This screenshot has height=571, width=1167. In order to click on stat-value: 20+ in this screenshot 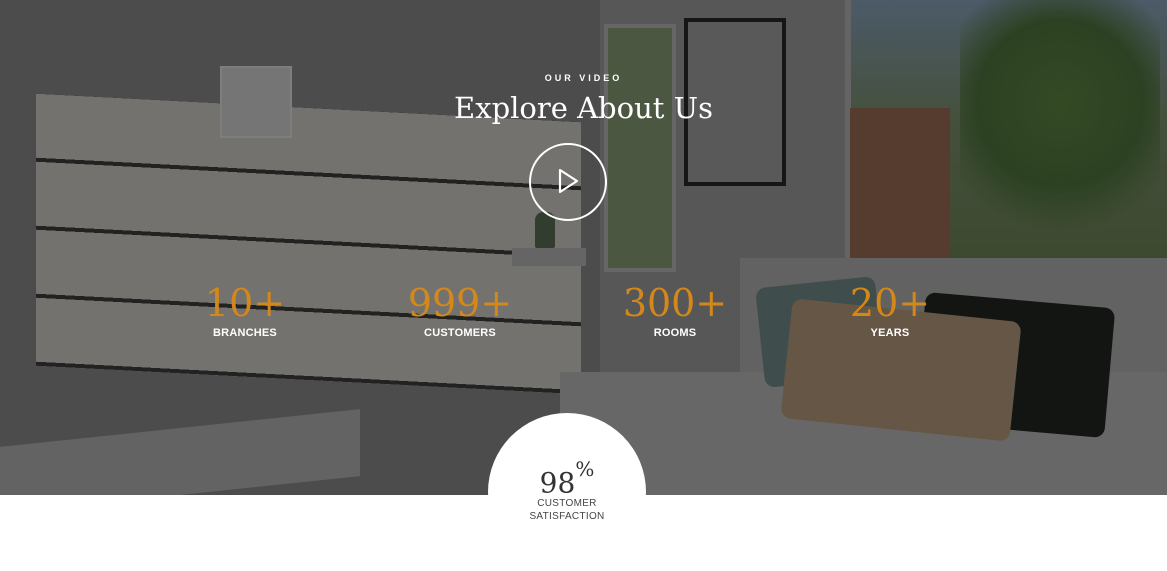, I will do `click(890, 303)`.